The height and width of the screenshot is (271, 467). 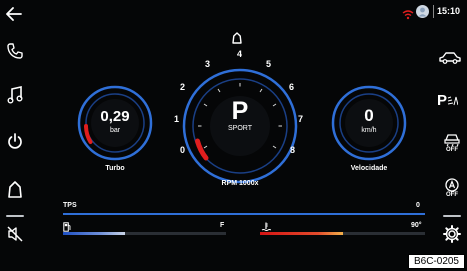 What do you see at coordinates (15, 190) in the screenshot?
I see `home-car-icon` at bounding box center [15, 190].